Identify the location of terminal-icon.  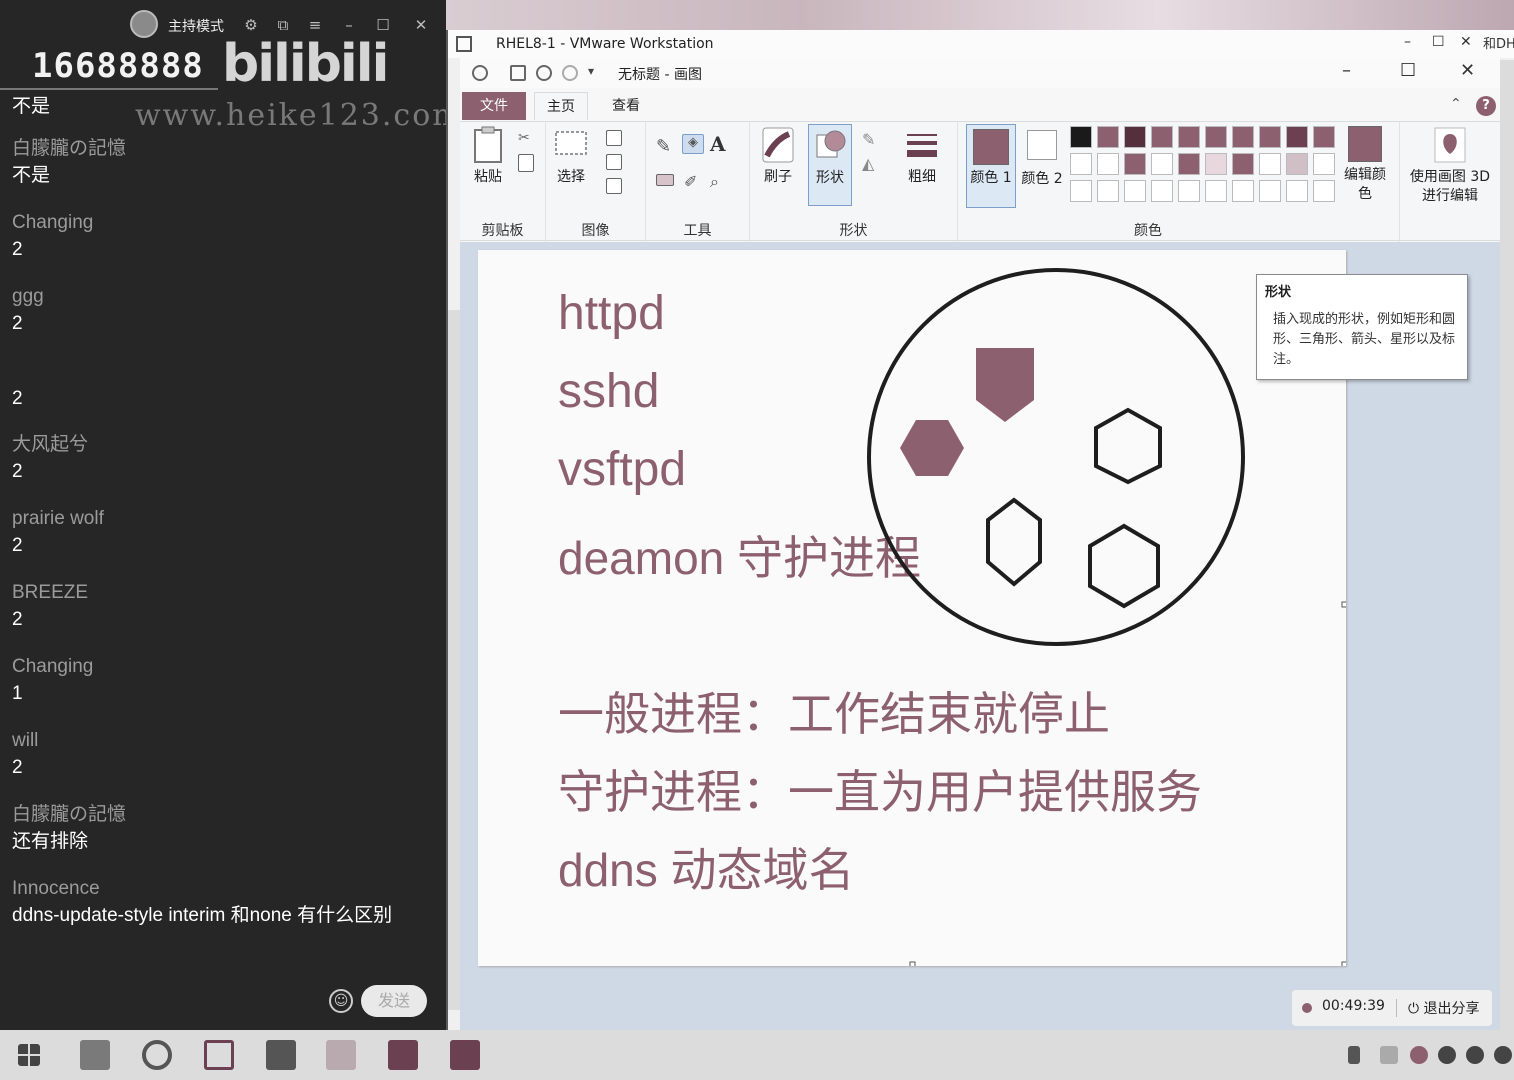
(281, 1055).